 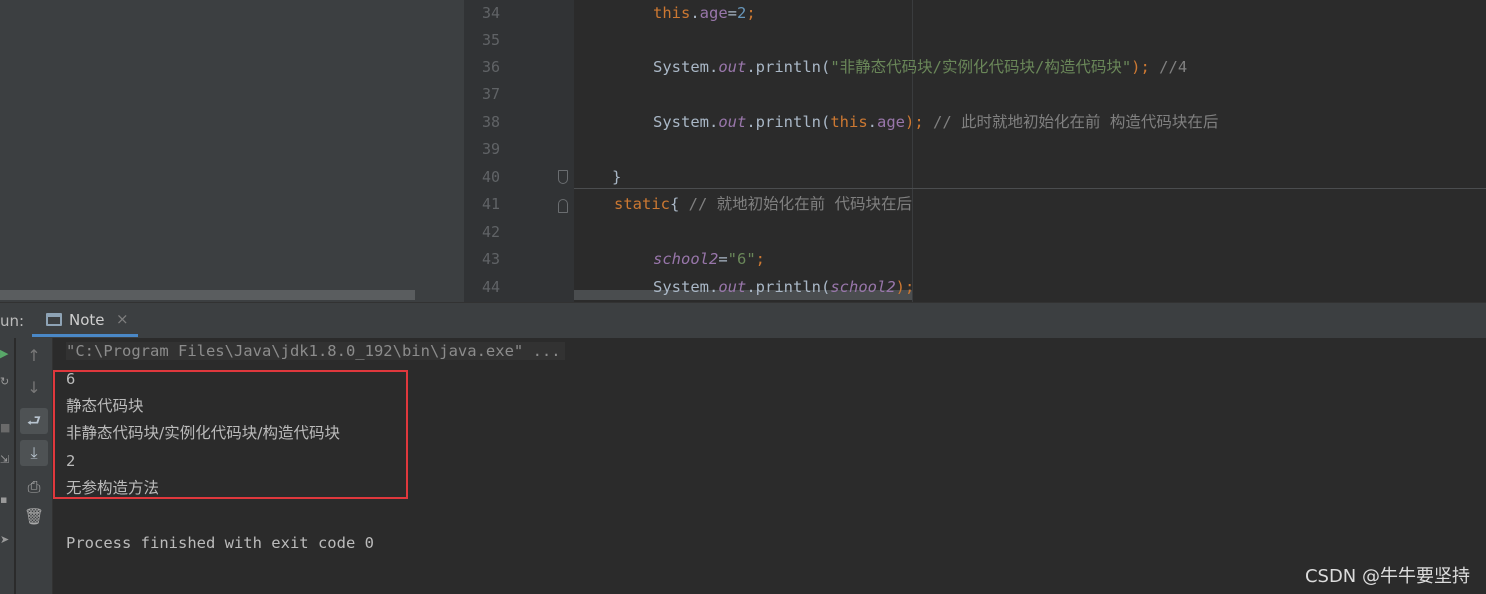 What do you see at coordinates (34, 517) in the screenshot?
I see `trash-icon: 🗑` at bounding box center [34, 517].